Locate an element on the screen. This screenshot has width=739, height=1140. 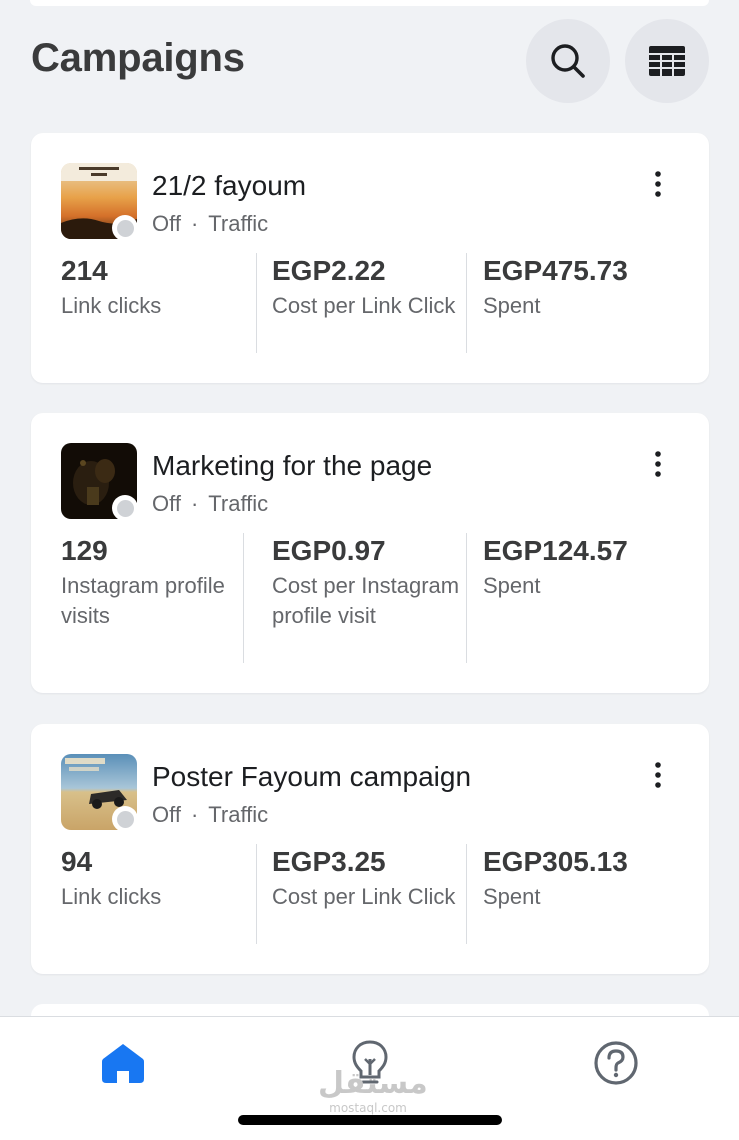
metric-cost-per-result: EGP3.25 Cost per Link Click is located at coordinates (369, 878).